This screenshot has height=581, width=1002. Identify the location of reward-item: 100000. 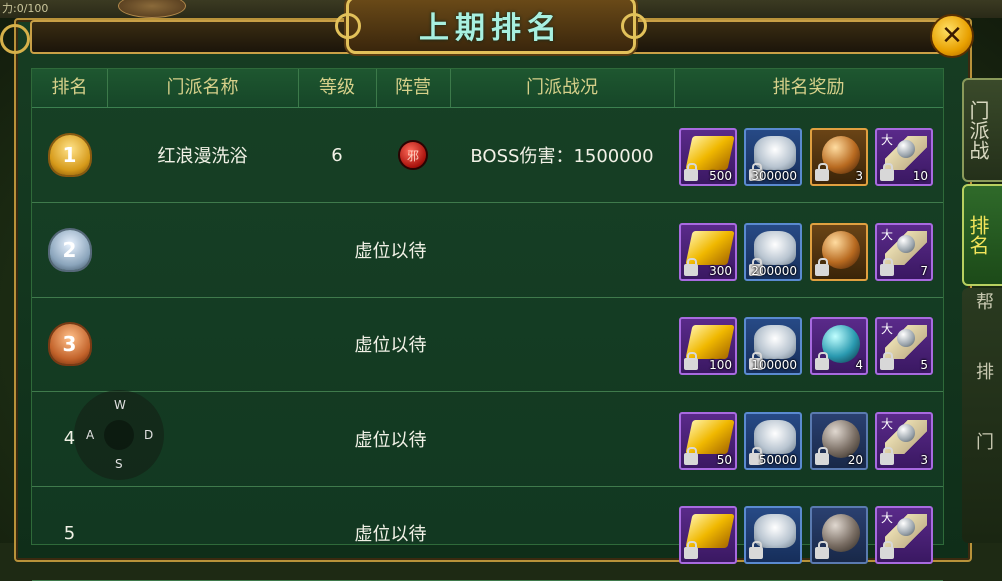
(773, 346).